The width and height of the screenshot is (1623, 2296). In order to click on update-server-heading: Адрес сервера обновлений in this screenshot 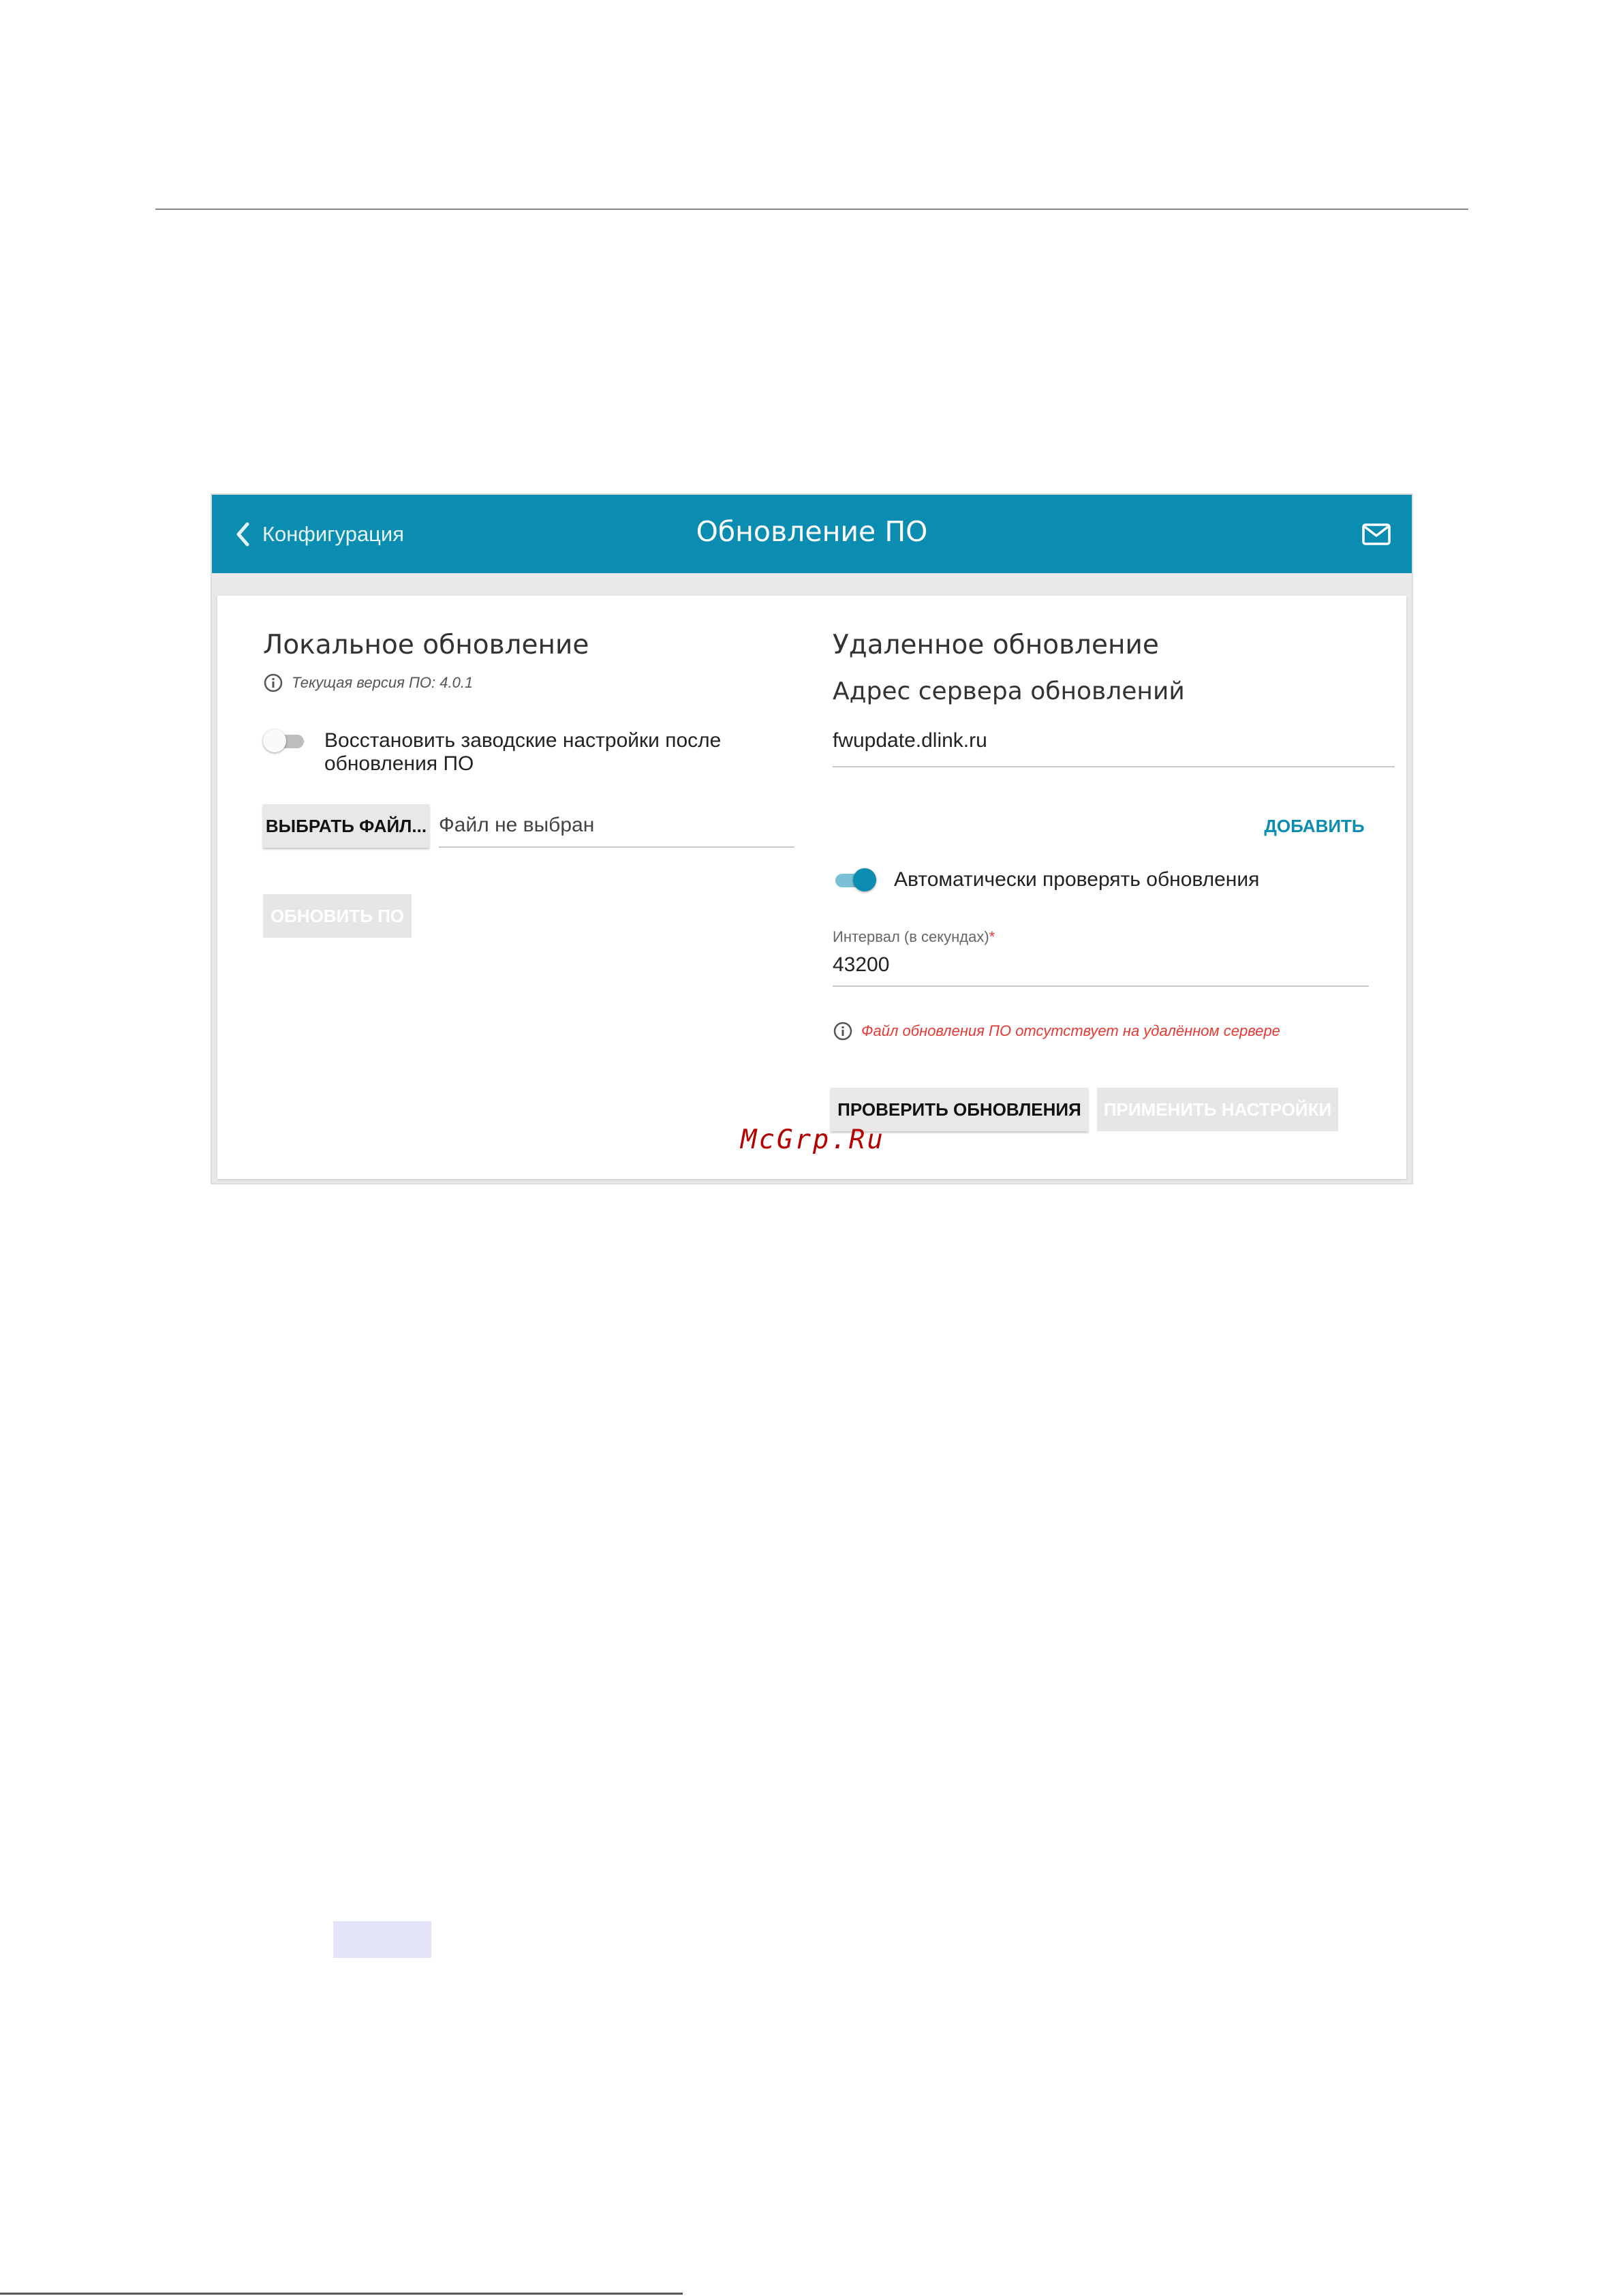, I will do `click(1009, 691)`.